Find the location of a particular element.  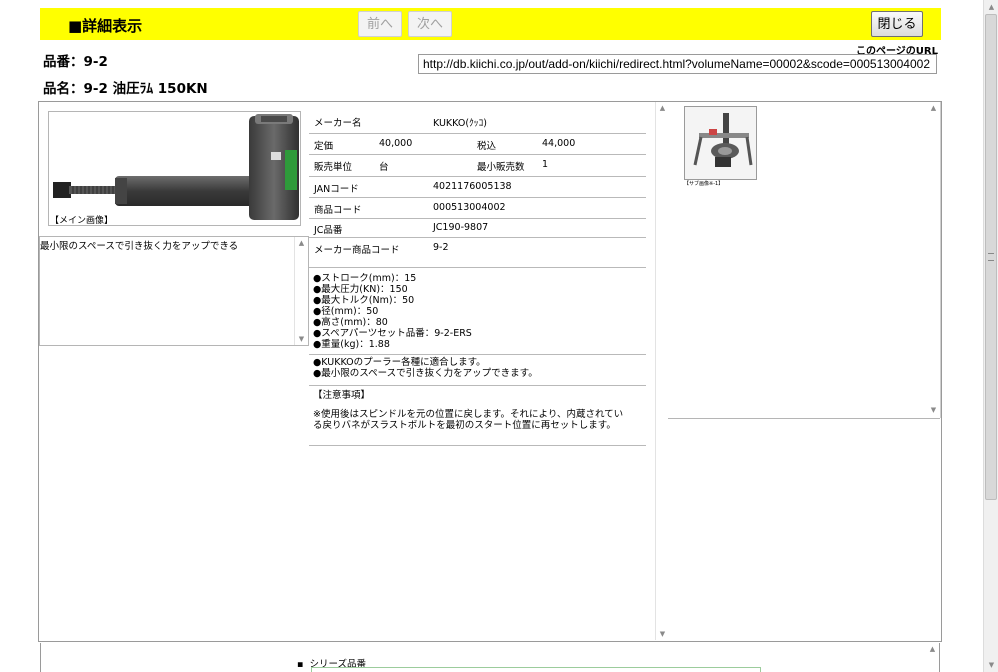

description-scrollbar: ▲ ▼ is located at coordinates (301, 291).